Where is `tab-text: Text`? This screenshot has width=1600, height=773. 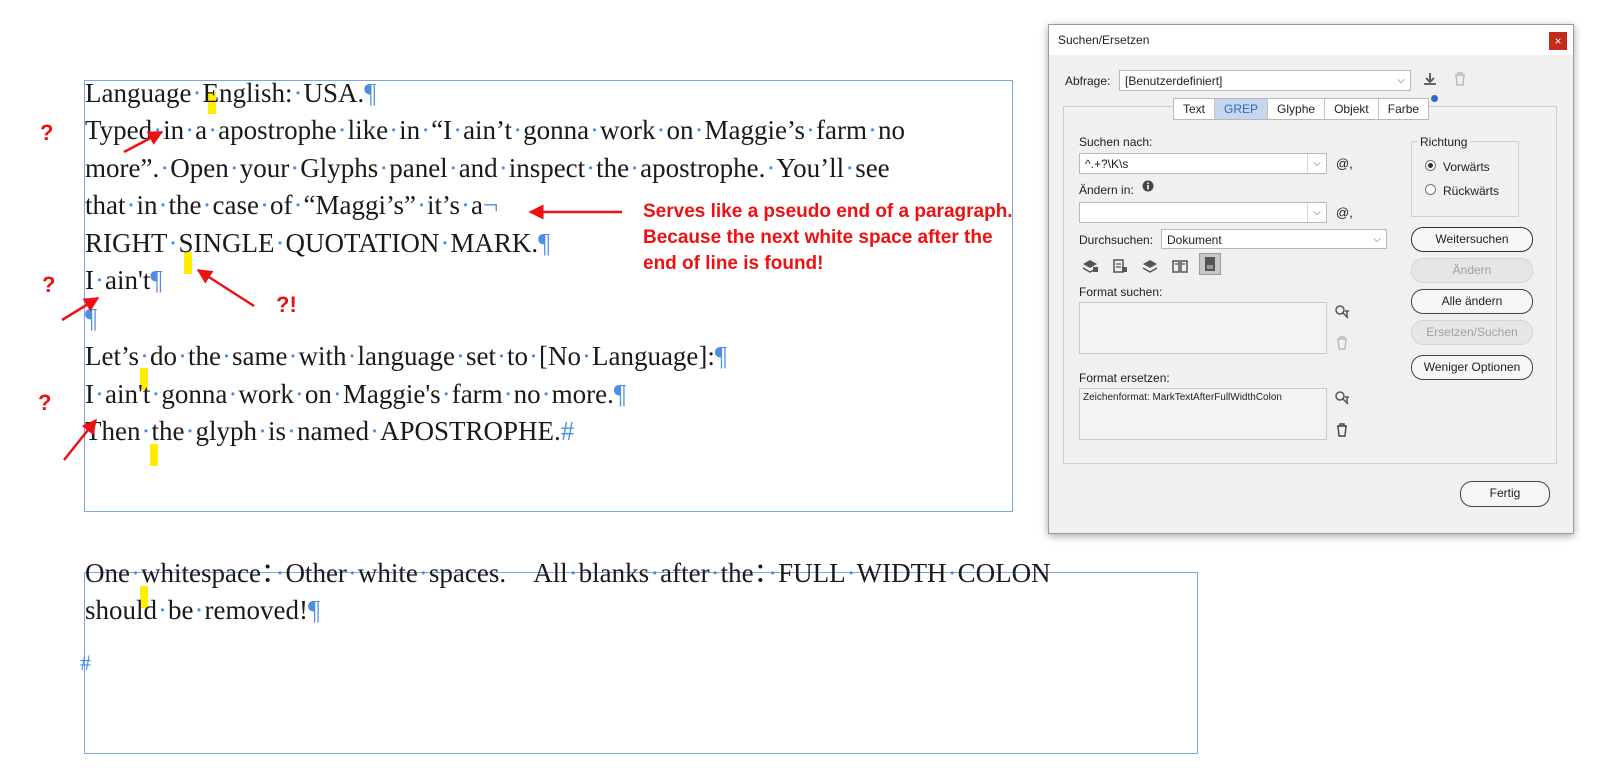
tab-text: Text is located at coordinates (1195, 109).